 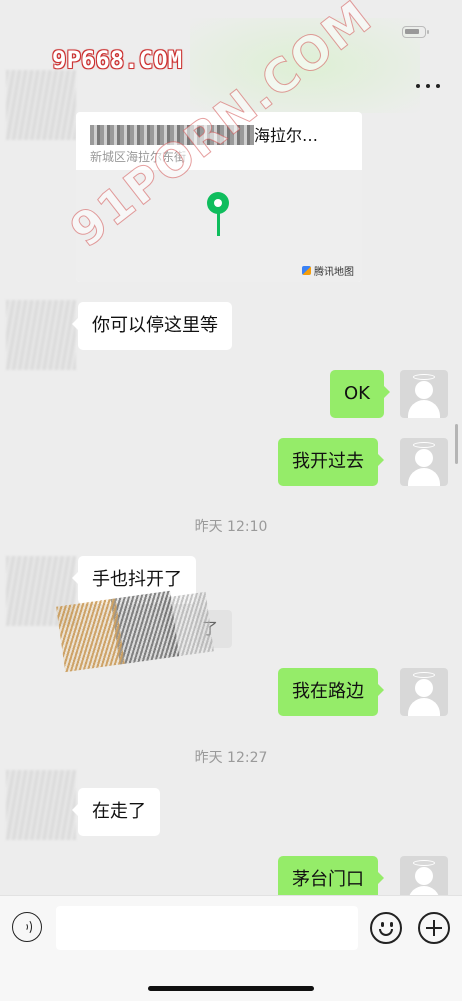 I want to click on message-input, so click(x=207, y=928).